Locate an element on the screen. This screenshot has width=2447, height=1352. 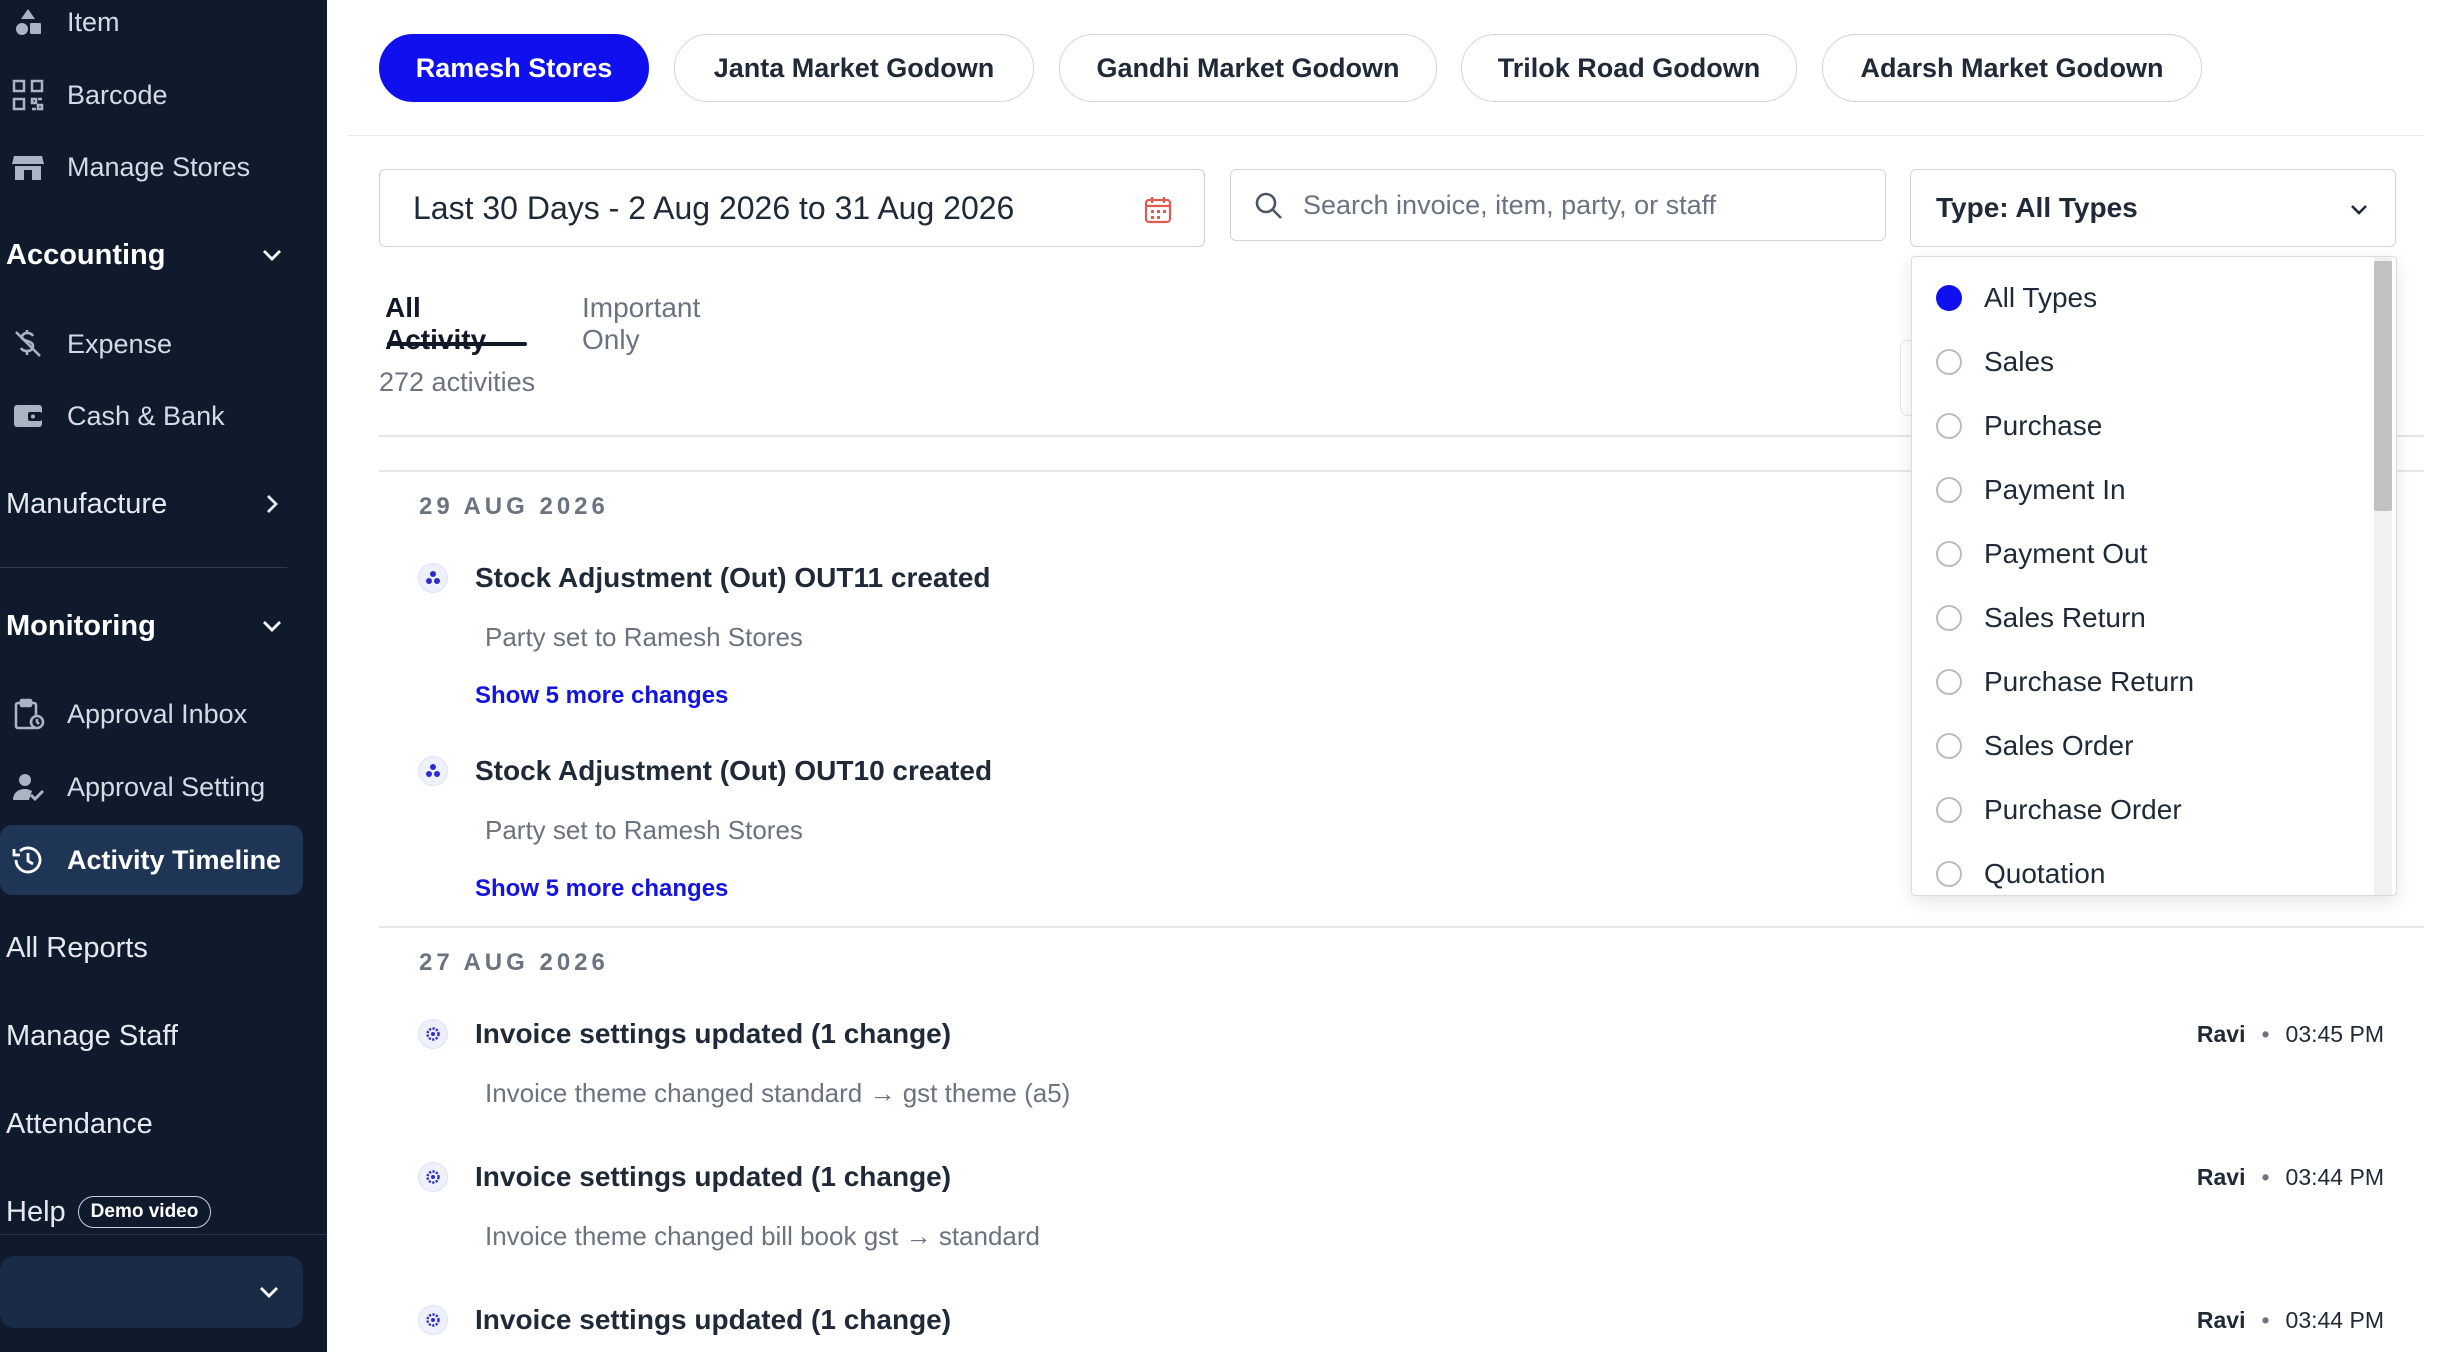
type-option-payment-in: Payment In is located at coordinates (2142, 490).